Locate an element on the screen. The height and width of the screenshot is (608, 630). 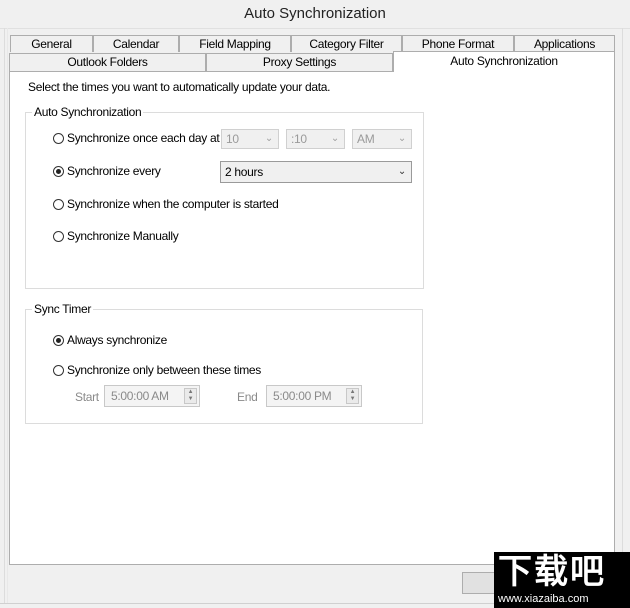
start-time-value: 5:00:00 AM is located at coordinates (140, 396).